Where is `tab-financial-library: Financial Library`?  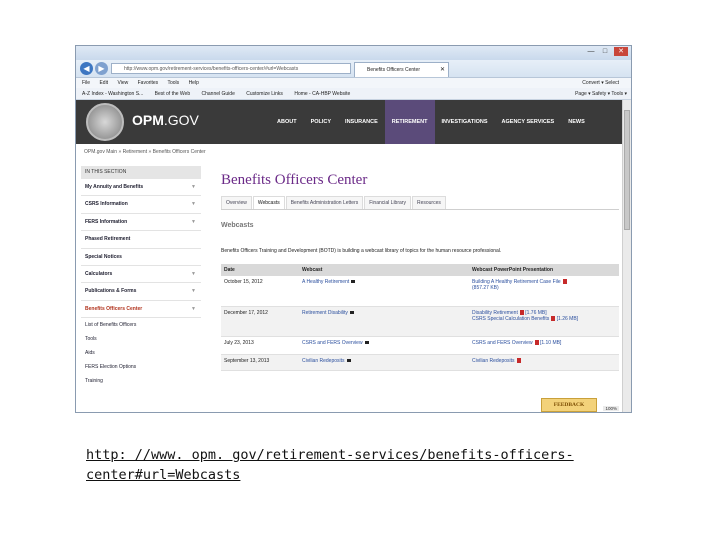
tab-financial-library: Financial Library is located at coordinates (387, 202).